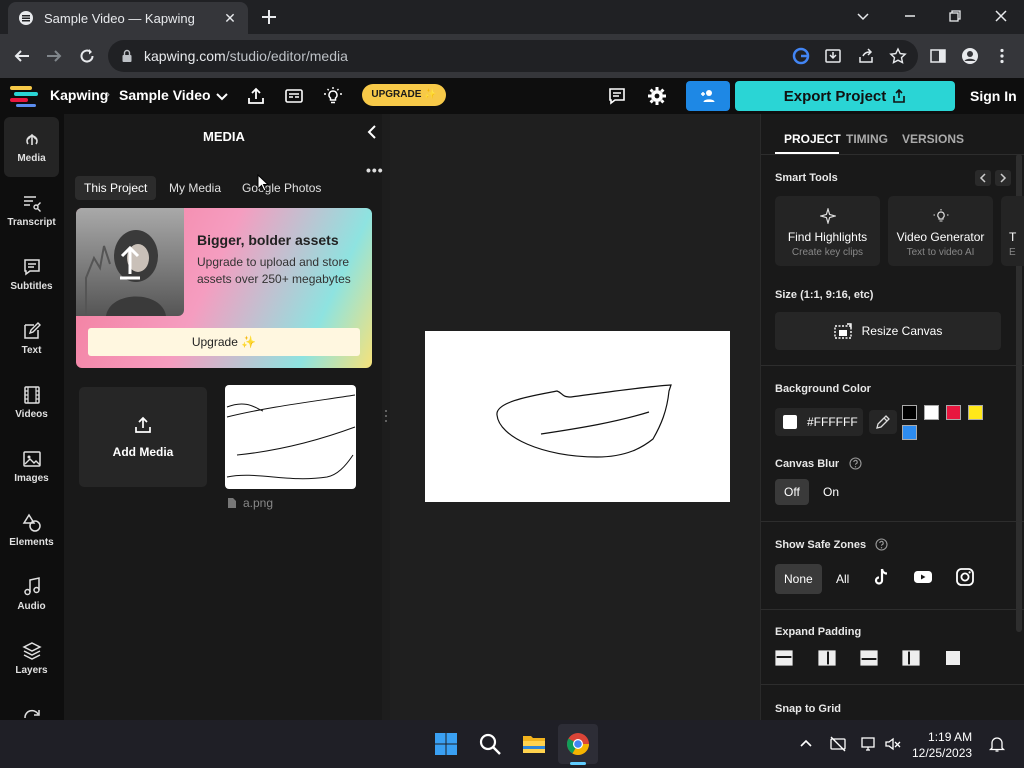 The width and height of the screenshot is (1024, 768). Describe the element at coordinates (888, 331) in the screenshot. I see `resize-canvas-button: Resize Canvas` at that location.